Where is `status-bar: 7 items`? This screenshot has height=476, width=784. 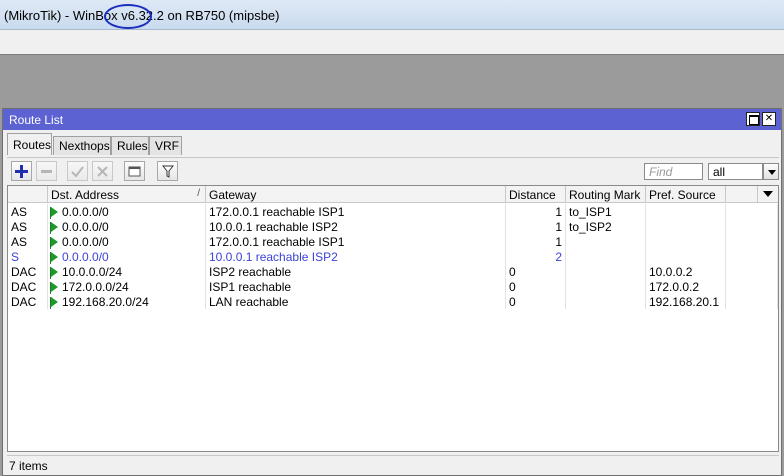
status-bar: 7 items is located at coordinates (393, 464).